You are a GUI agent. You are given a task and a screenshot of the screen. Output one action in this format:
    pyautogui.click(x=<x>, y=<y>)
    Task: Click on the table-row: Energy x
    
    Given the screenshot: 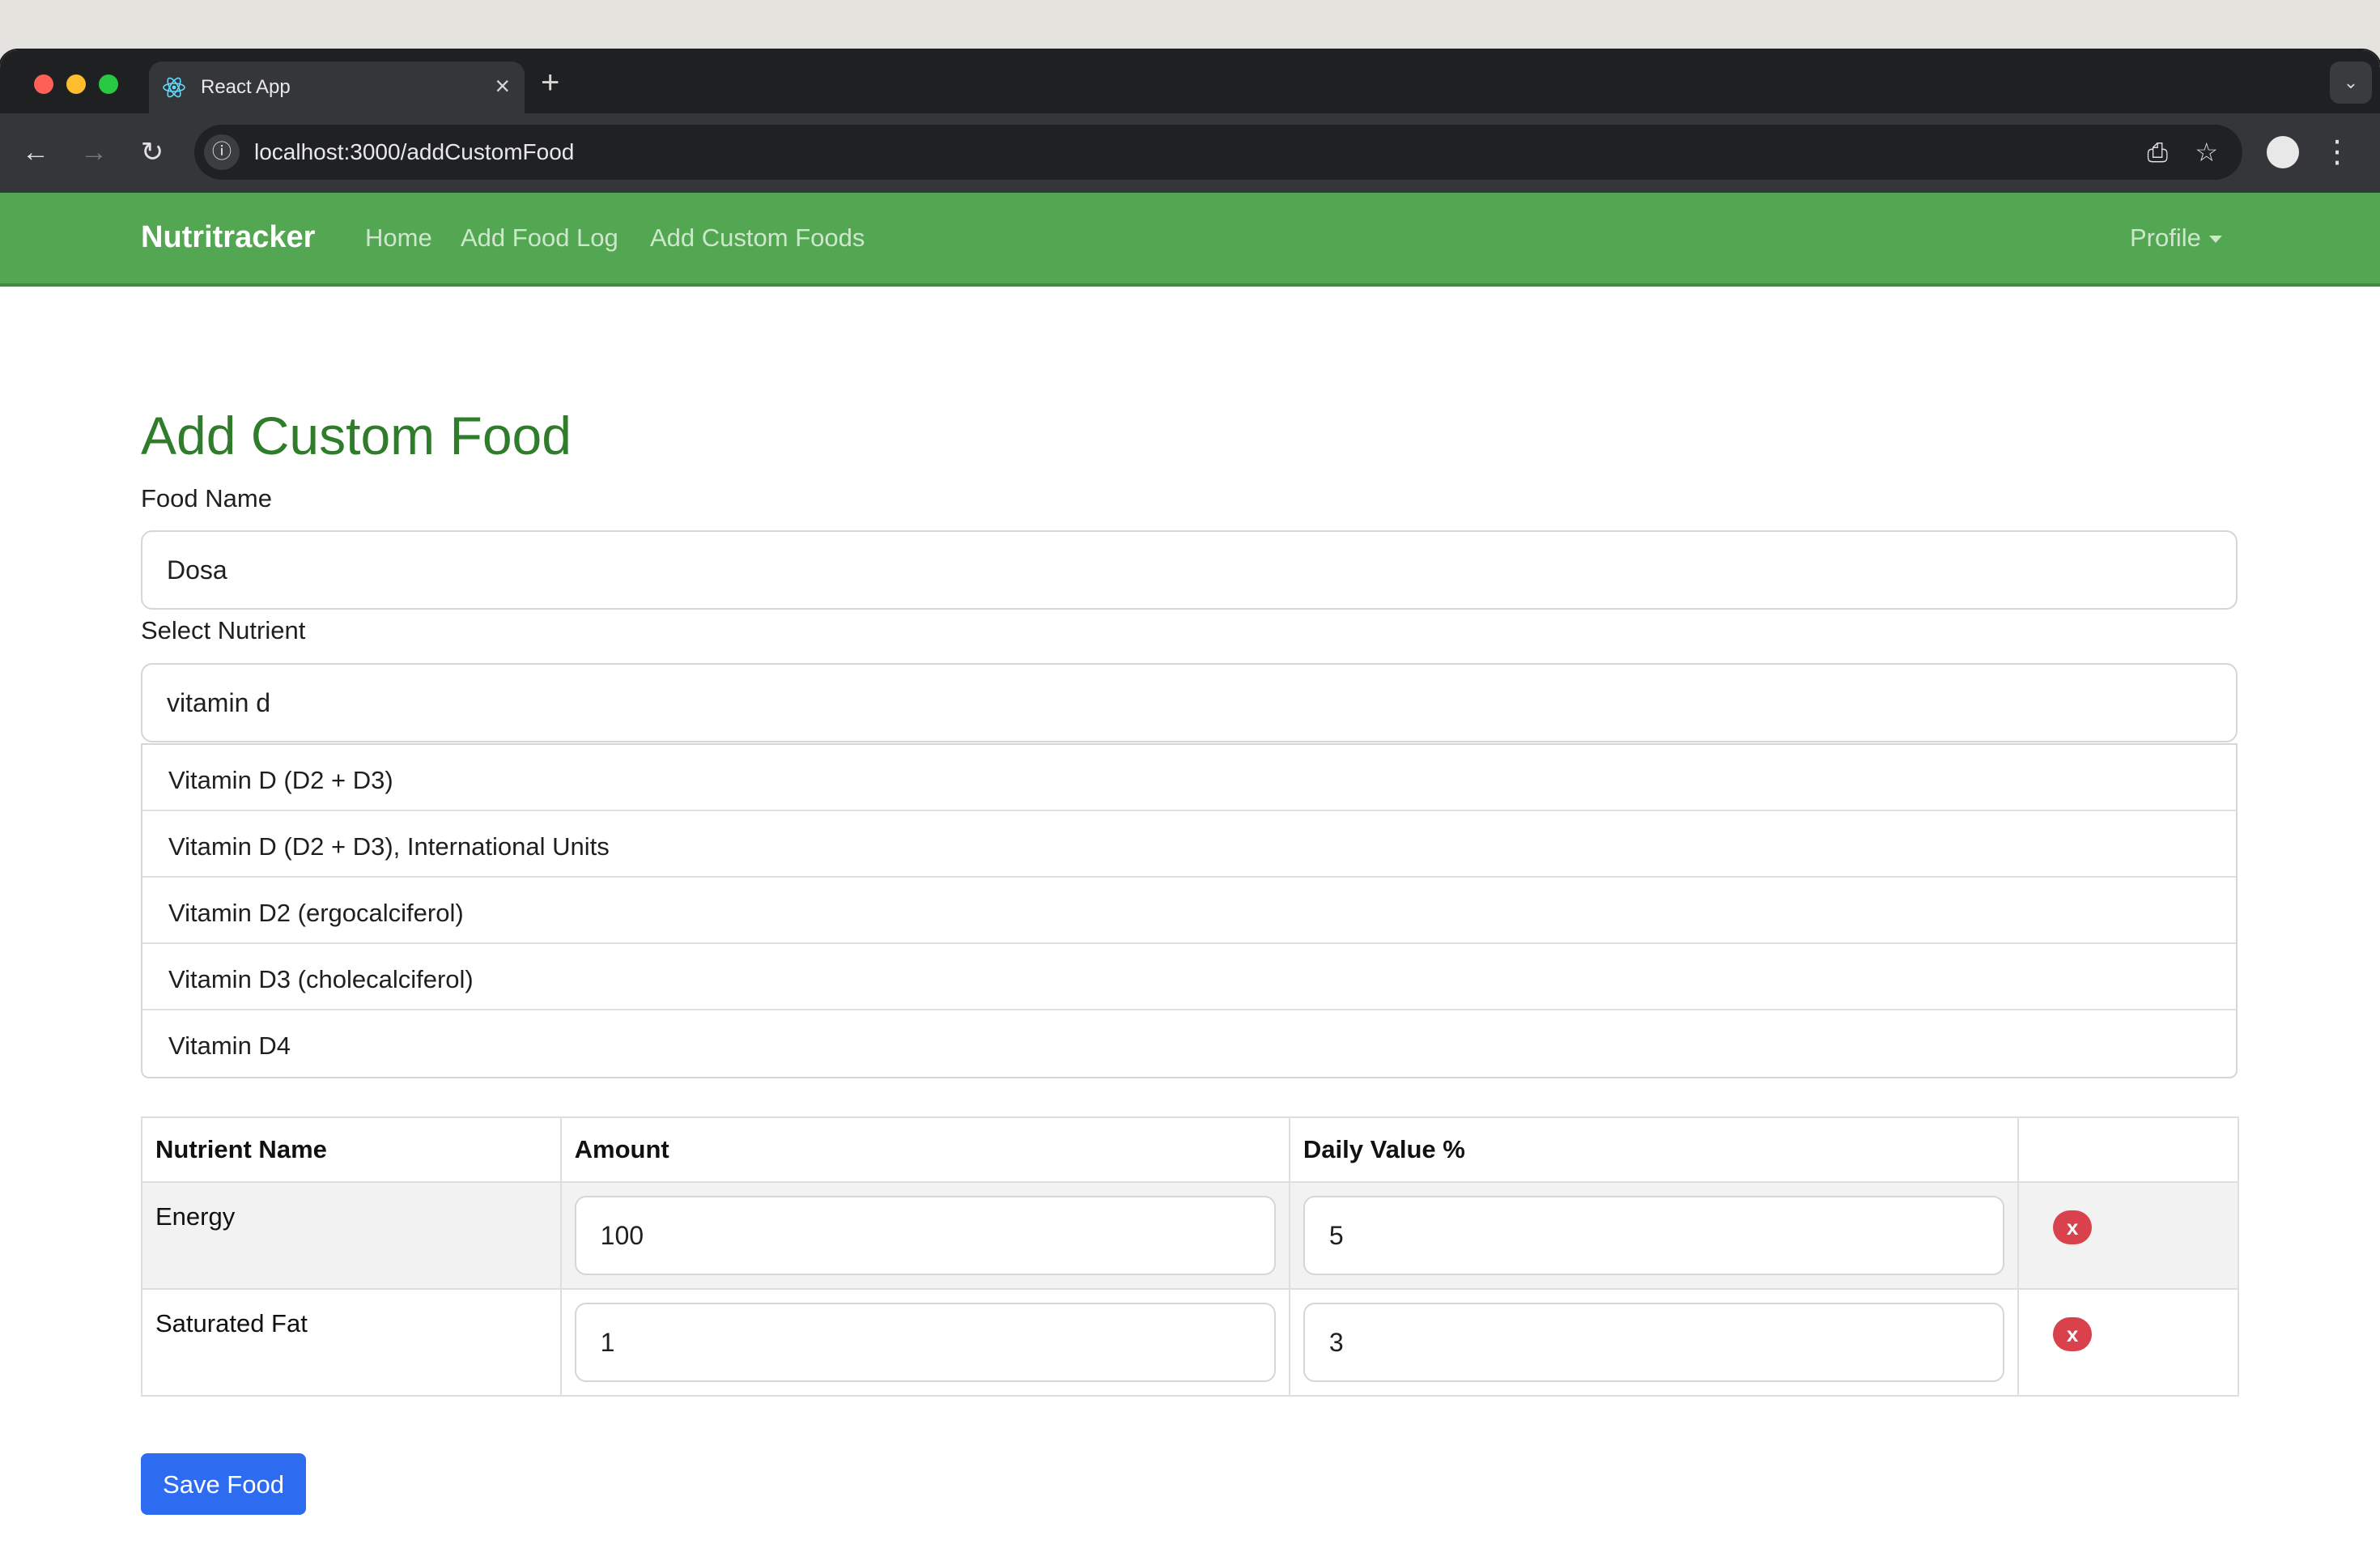 What is the action you would take?
    pyautogui.click(x=1190, y=1235)
    